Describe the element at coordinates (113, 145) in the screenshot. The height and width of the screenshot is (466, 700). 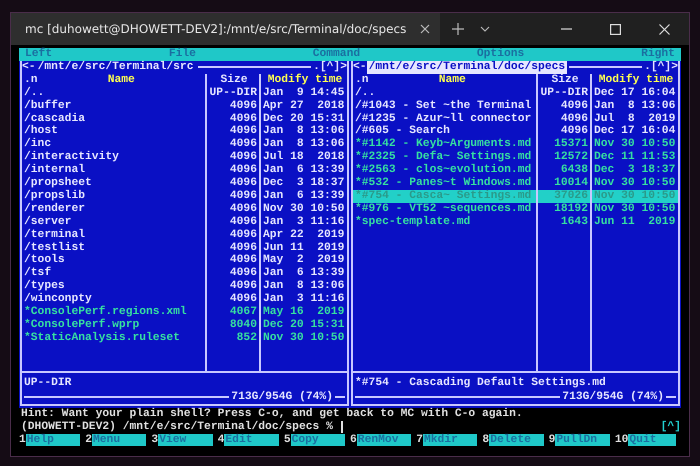
I see `file-name: /inc` at that location.